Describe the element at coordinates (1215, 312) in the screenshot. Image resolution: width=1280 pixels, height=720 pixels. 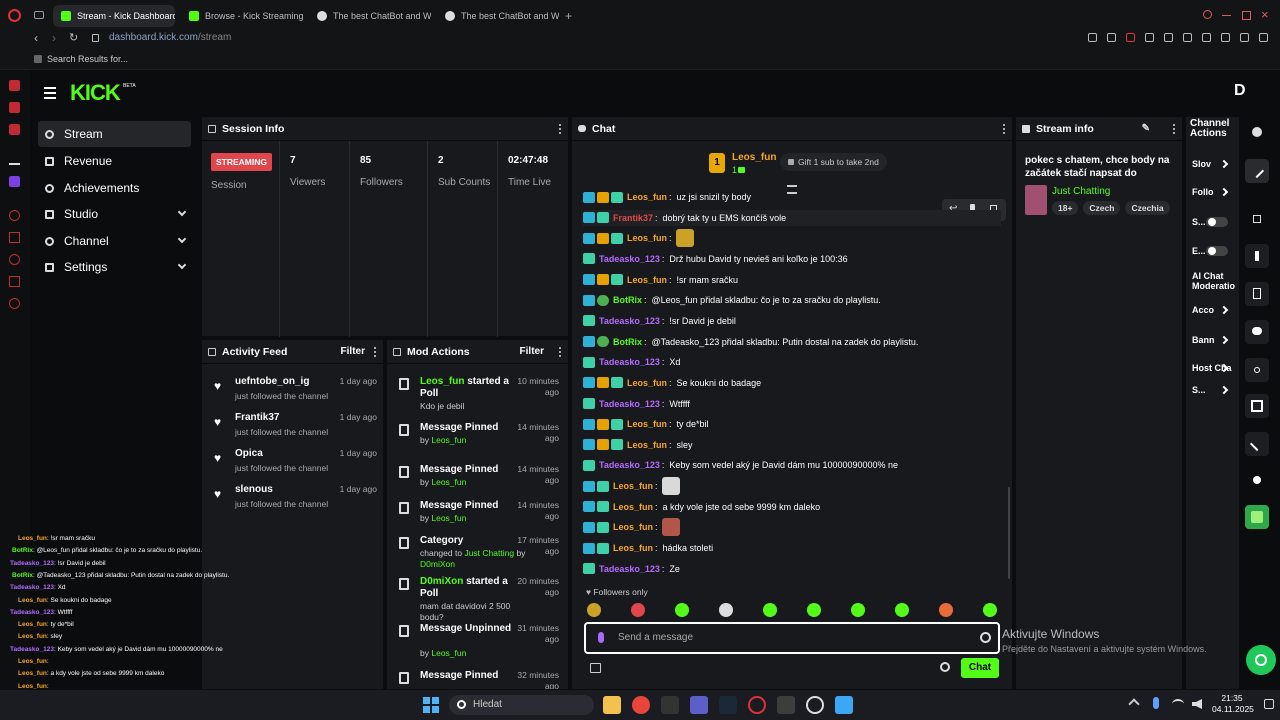
I see `channel-action-item: Acco` at that location.